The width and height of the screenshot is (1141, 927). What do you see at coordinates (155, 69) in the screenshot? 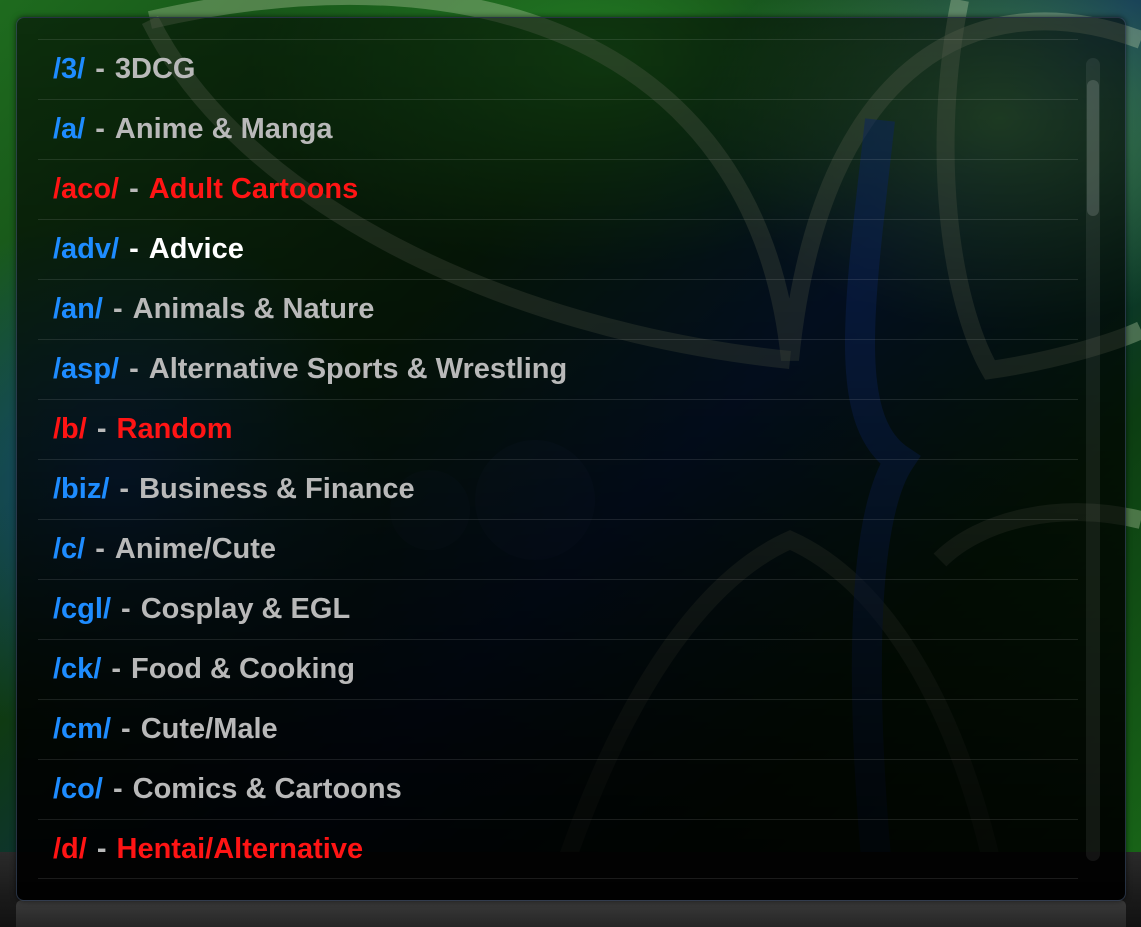
I see `board-title: 3DCG` at bounding box center [155, 69].